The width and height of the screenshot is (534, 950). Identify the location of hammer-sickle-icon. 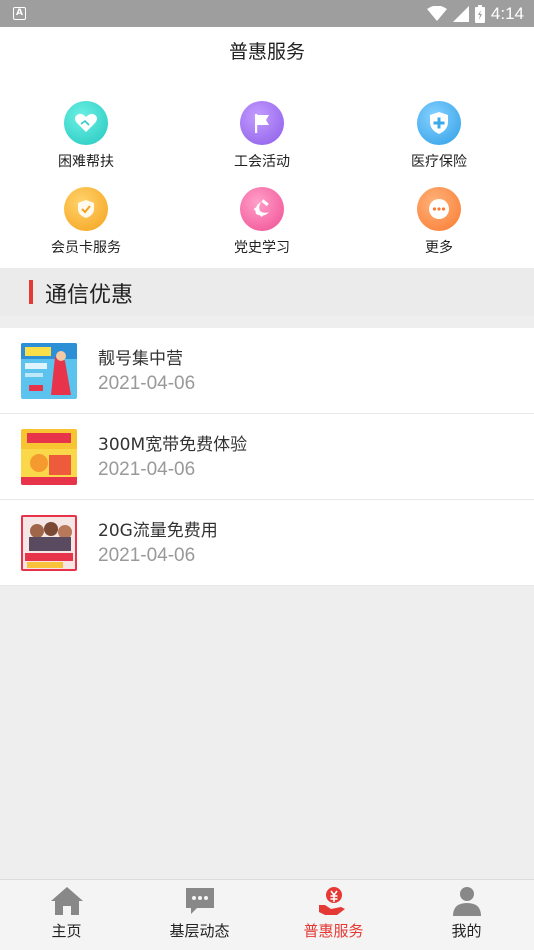
(262, 209).